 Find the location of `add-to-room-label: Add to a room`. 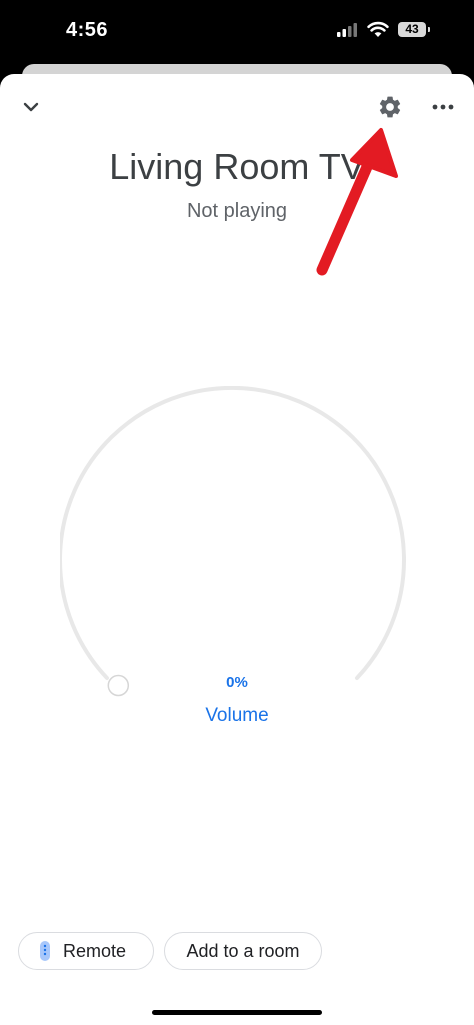

add-to-room-label: Add to a room is located at coordinates (243, 950).